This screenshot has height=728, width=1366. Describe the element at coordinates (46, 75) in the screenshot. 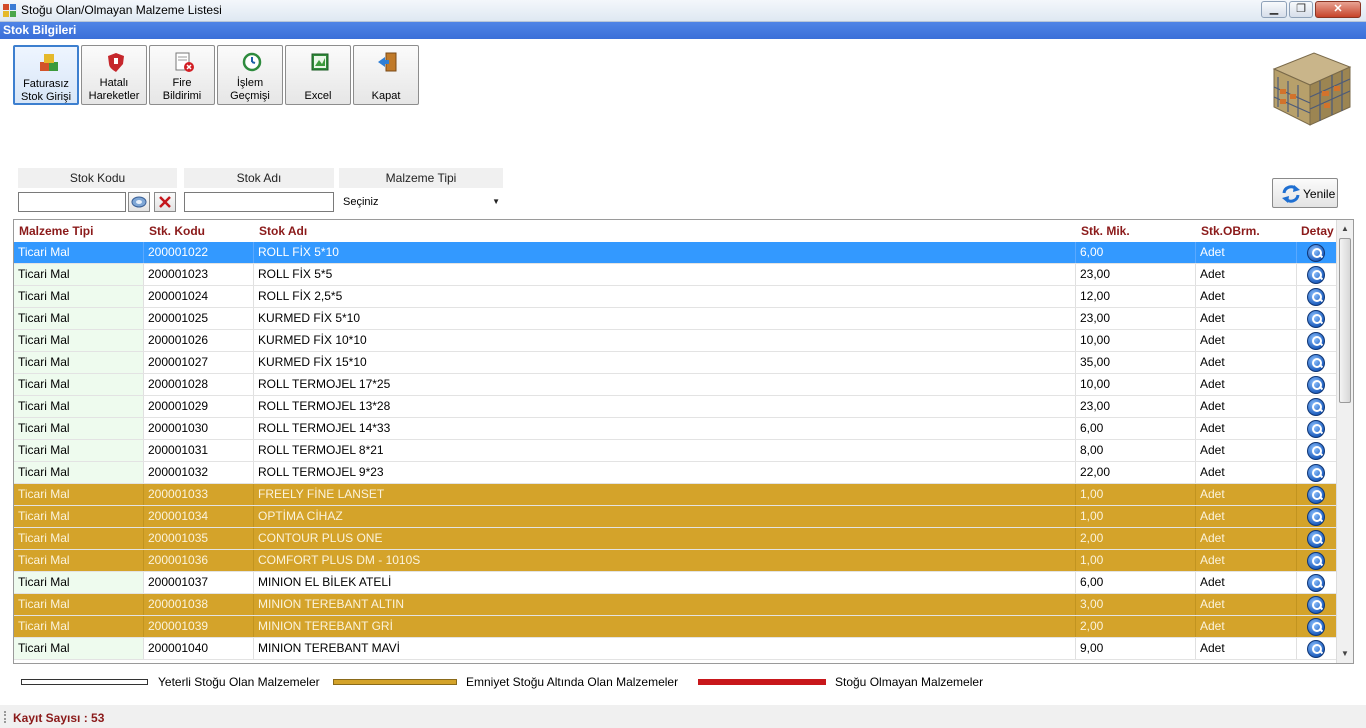

I see `faturasiz-stok-girisi-button: Faturasız Stok Girişi` at that location.